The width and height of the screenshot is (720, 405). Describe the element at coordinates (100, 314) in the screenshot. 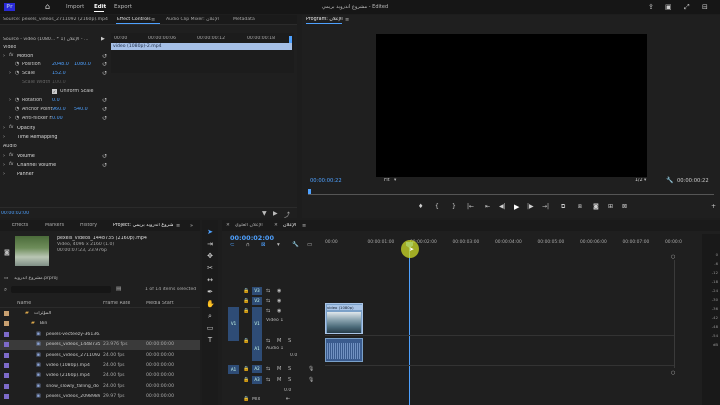

I see `list-item: ▰ المؤثرات` at that location.